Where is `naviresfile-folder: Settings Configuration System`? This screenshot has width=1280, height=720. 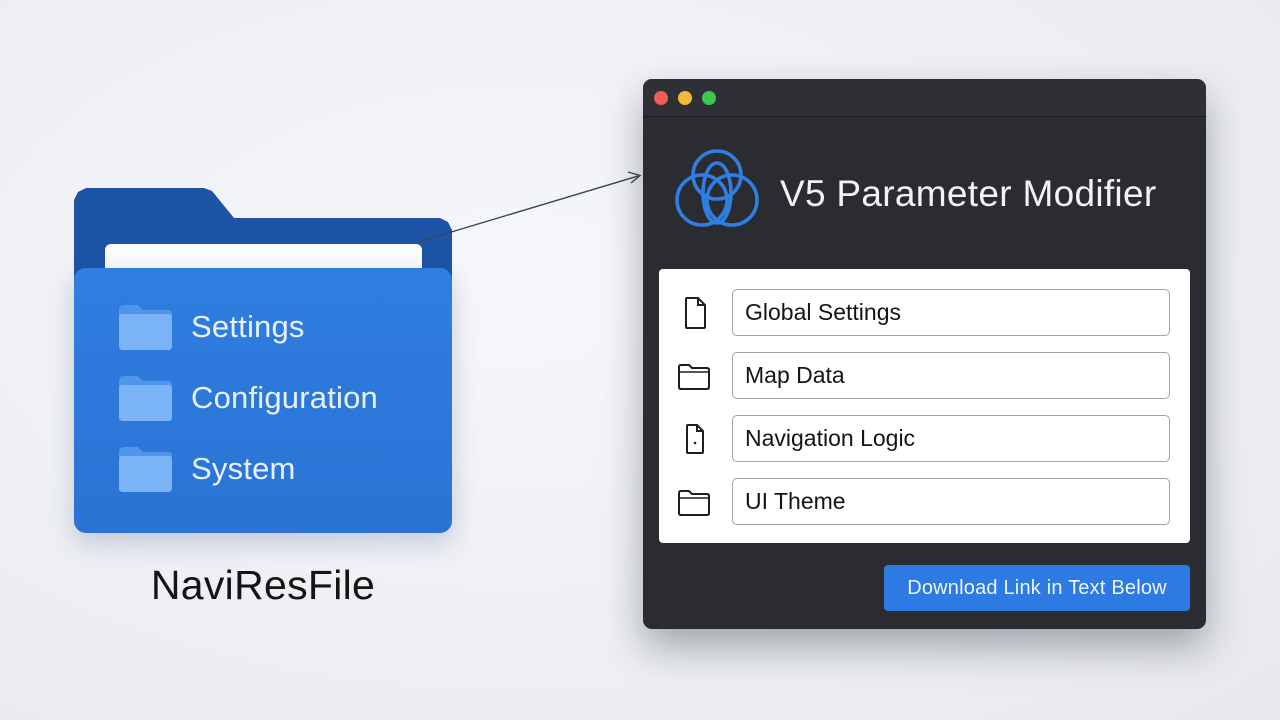 naviresfile-folder: Settings Configuration System is located at coordinates (263, 360).